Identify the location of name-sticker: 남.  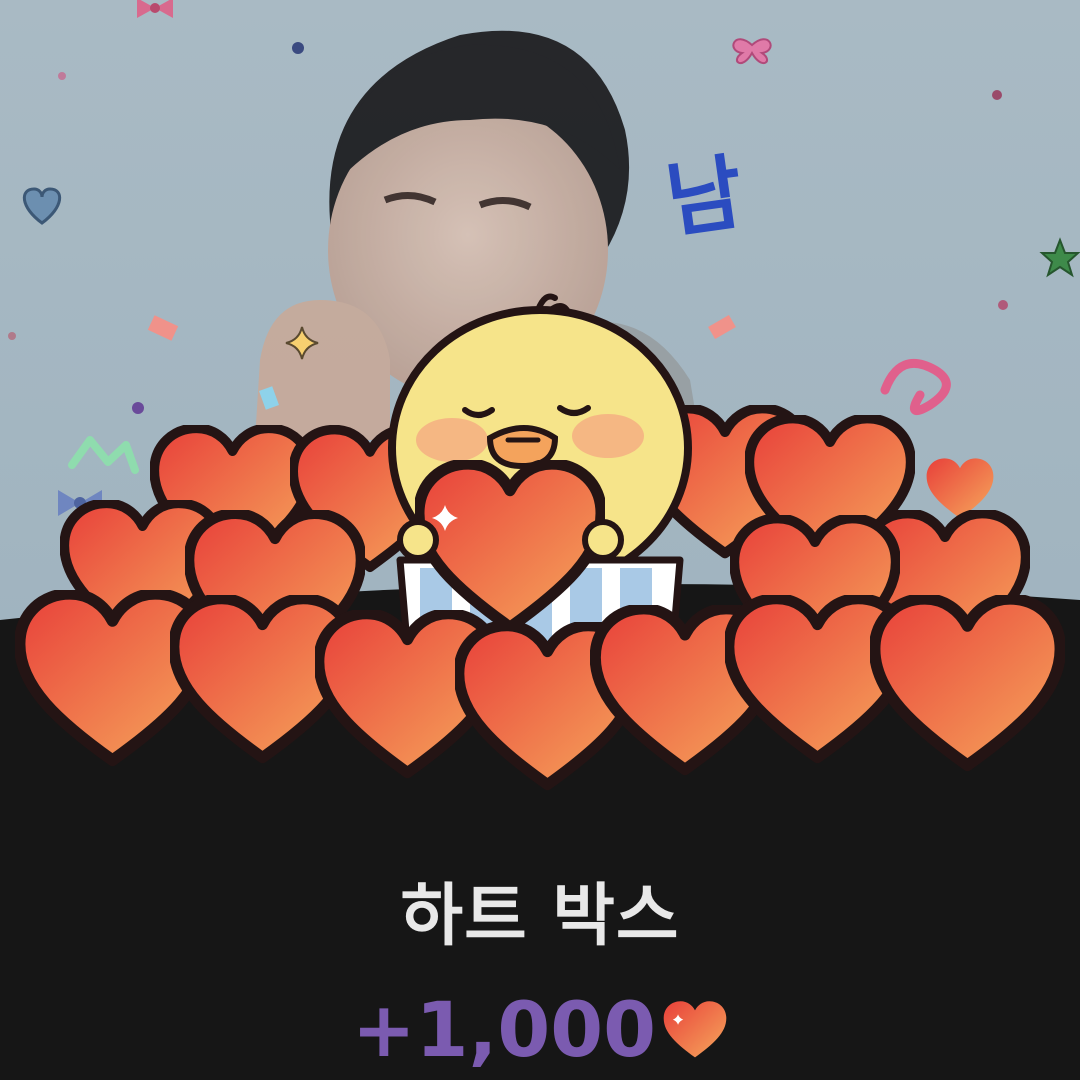
(705, 197).